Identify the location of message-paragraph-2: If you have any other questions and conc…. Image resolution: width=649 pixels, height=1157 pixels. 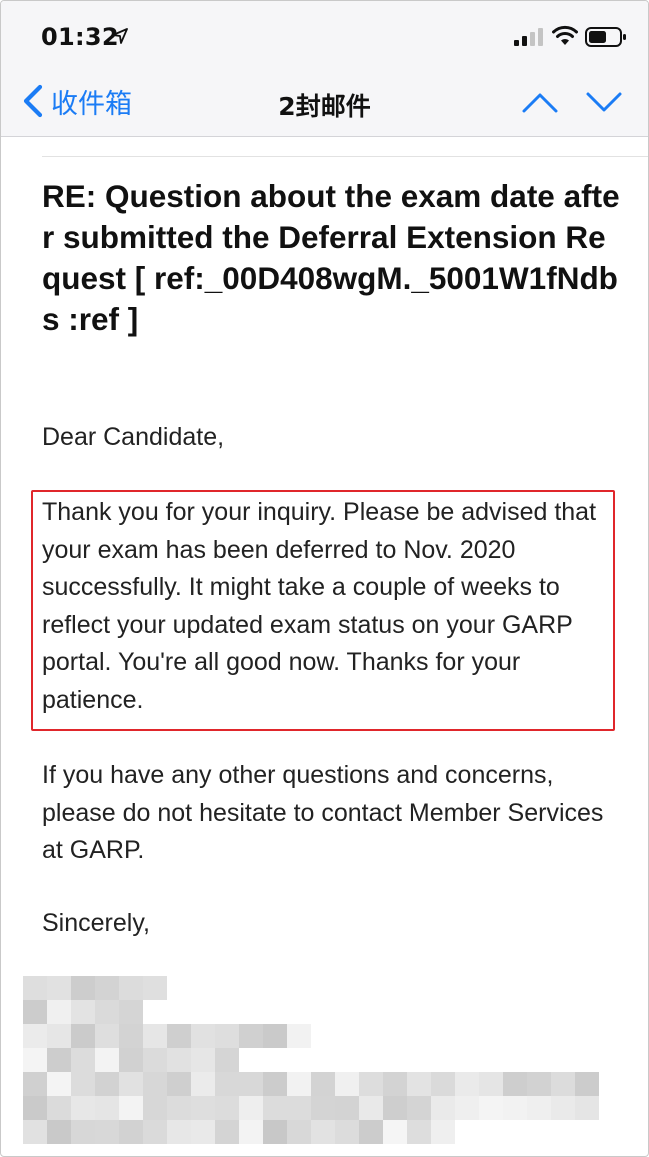
(323, 813).